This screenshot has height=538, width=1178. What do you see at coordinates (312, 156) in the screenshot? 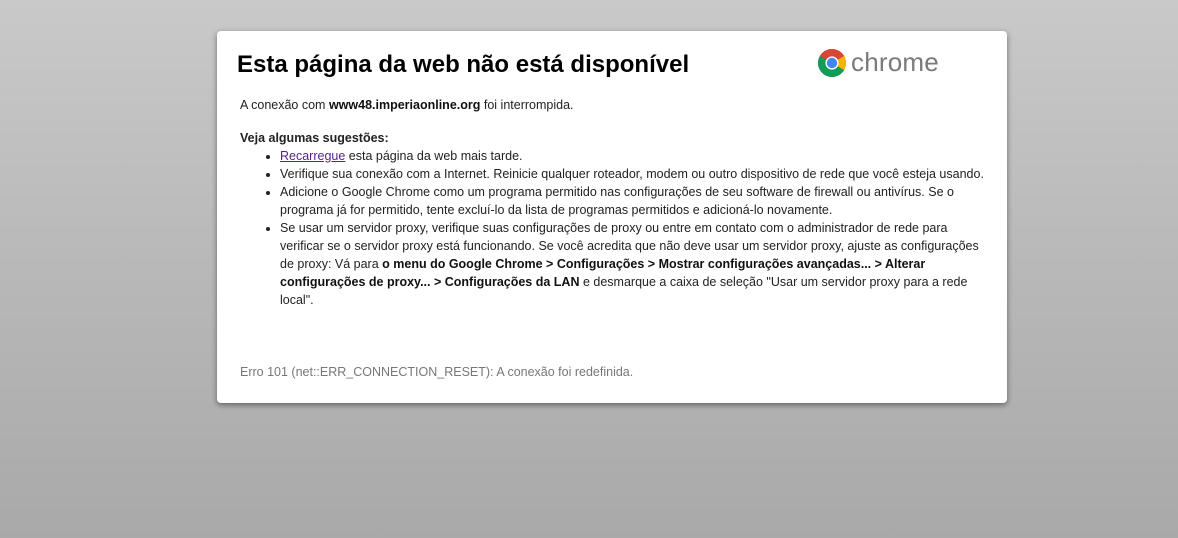
I see `reload-link: Recarregue` at bounding box center [312, 156].